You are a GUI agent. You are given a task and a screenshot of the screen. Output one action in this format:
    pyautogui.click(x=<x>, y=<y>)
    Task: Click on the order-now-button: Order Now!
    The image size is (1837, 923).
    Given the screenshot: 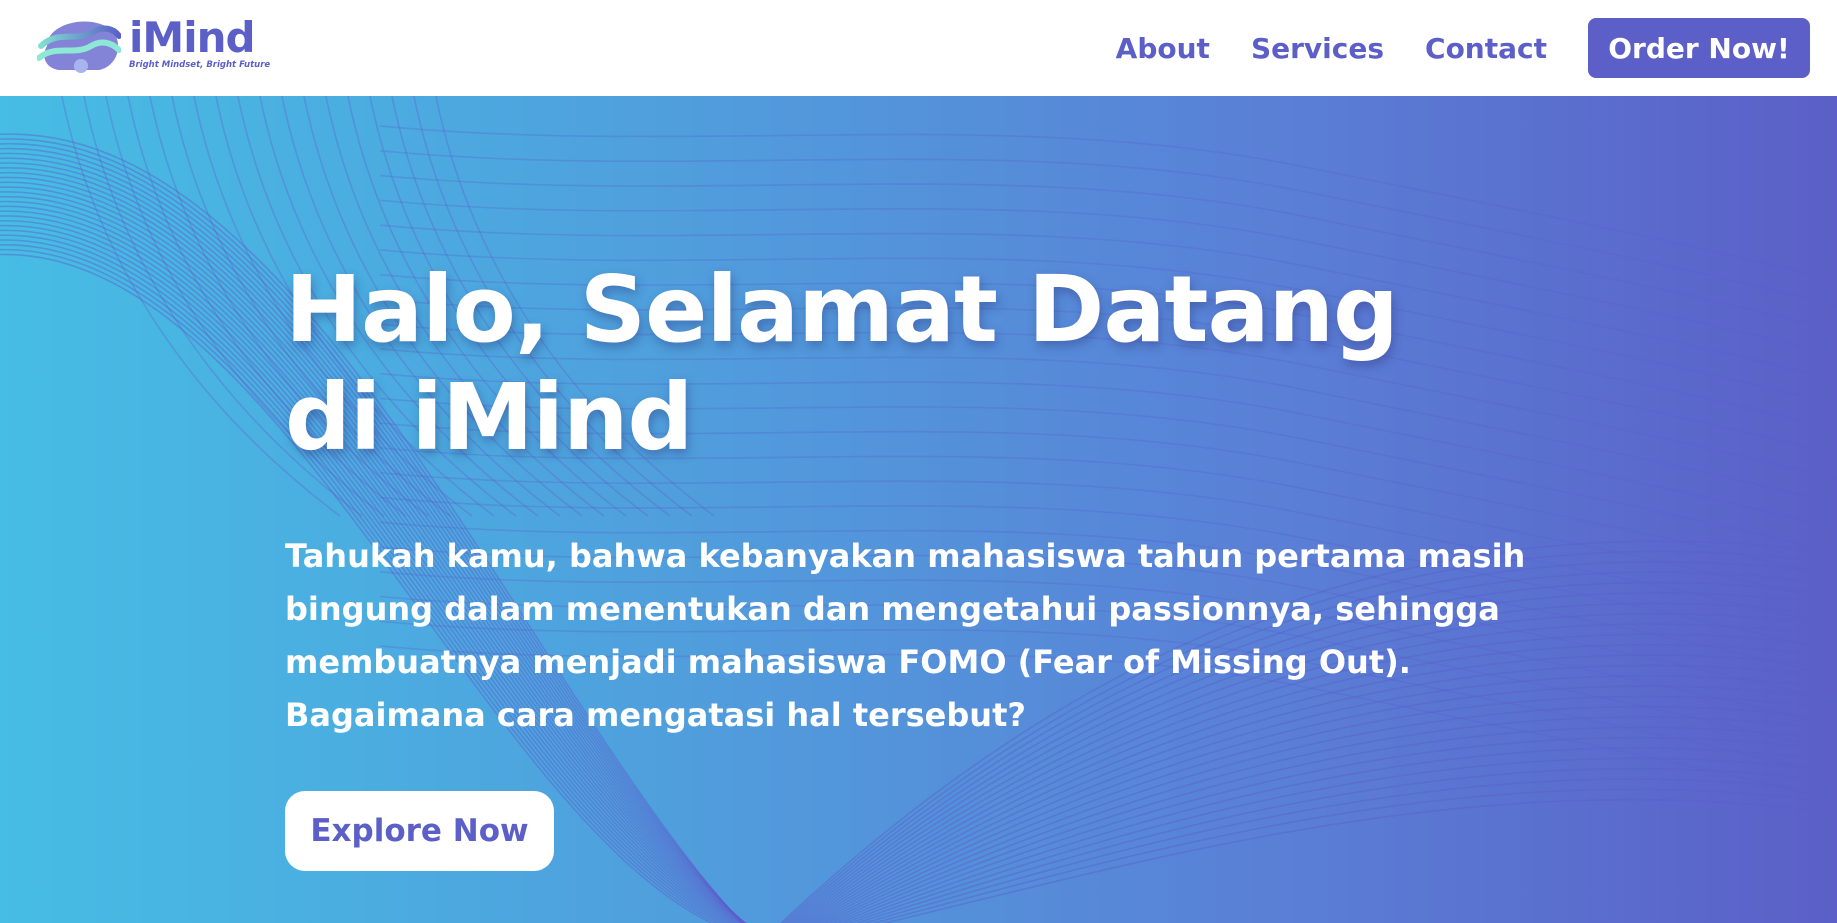 What is the action you would take?
    pyautogui.click(x=1699, y=48)
    